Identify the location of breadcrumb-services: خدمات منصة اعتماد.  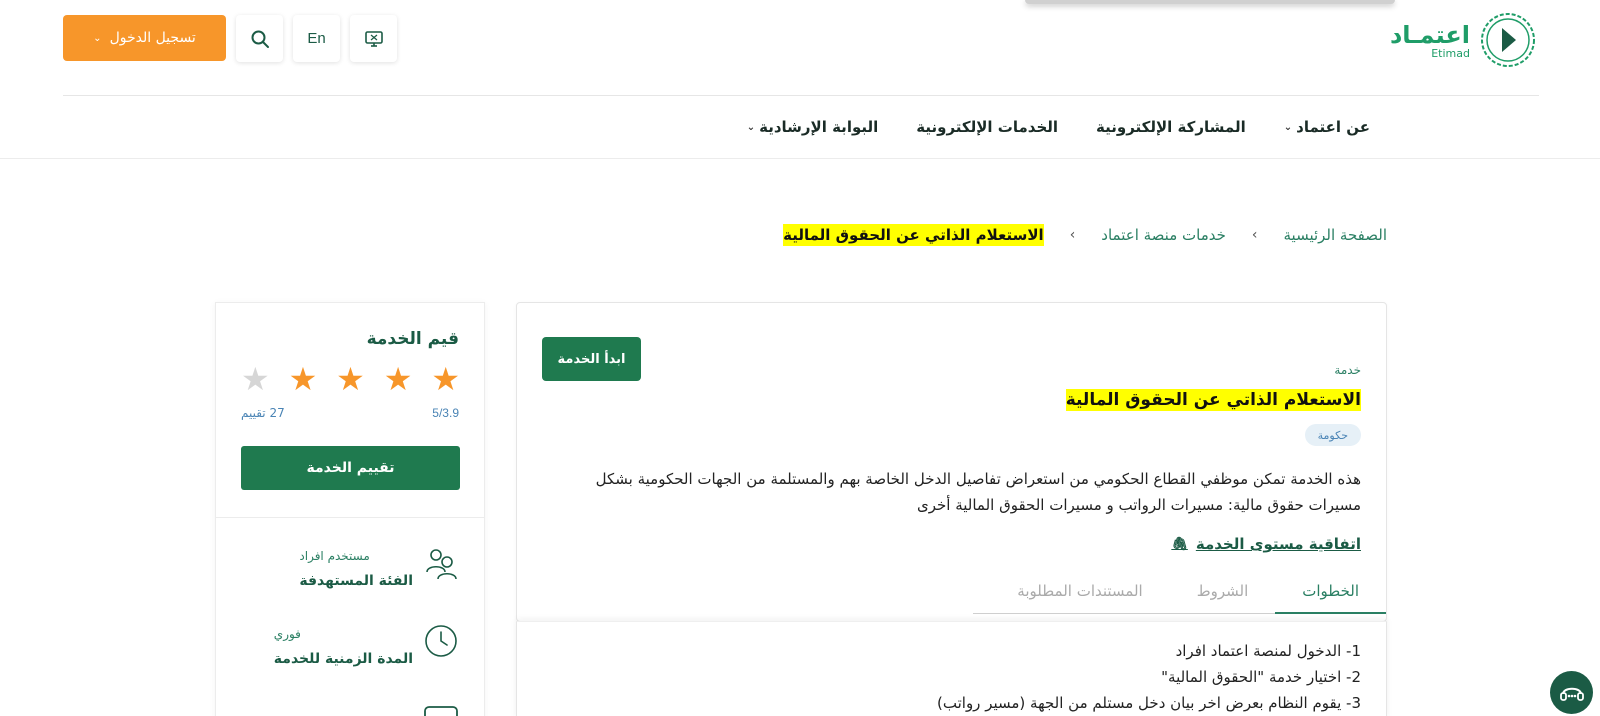
(1163, 235).